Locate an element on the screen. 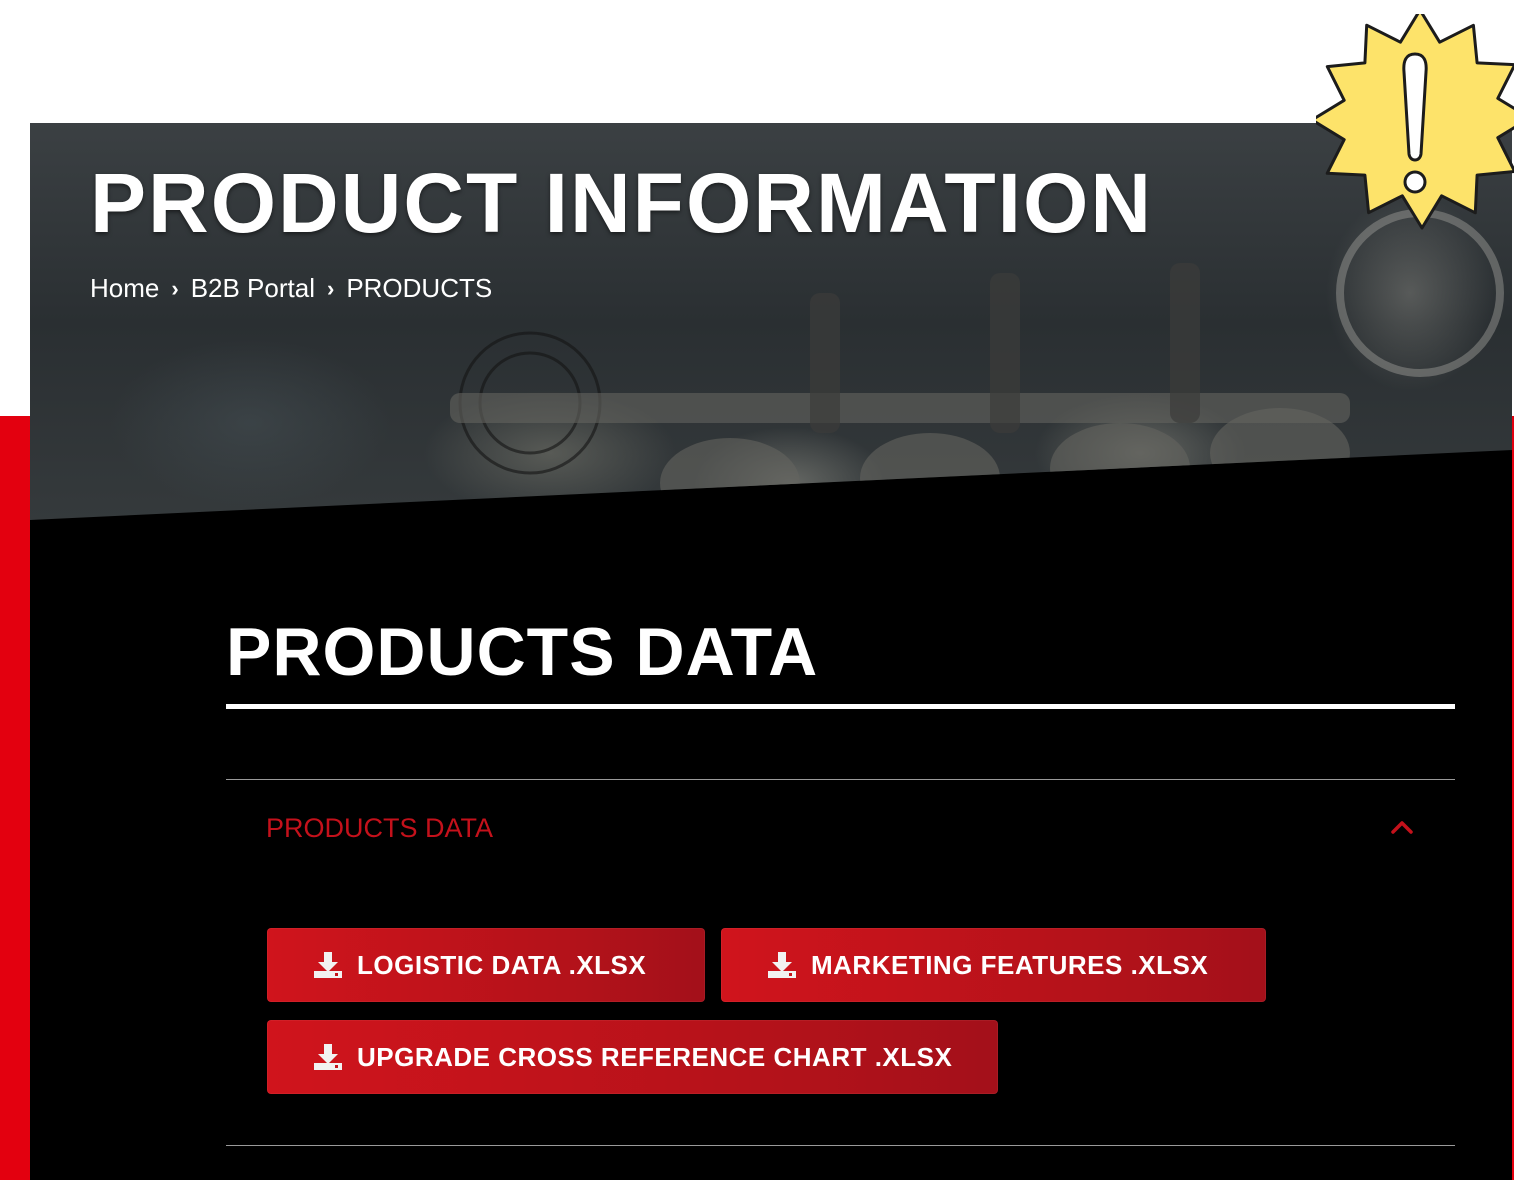  breadcrumb-current-page: PRODUCTS is located at coordinates (419, 288).